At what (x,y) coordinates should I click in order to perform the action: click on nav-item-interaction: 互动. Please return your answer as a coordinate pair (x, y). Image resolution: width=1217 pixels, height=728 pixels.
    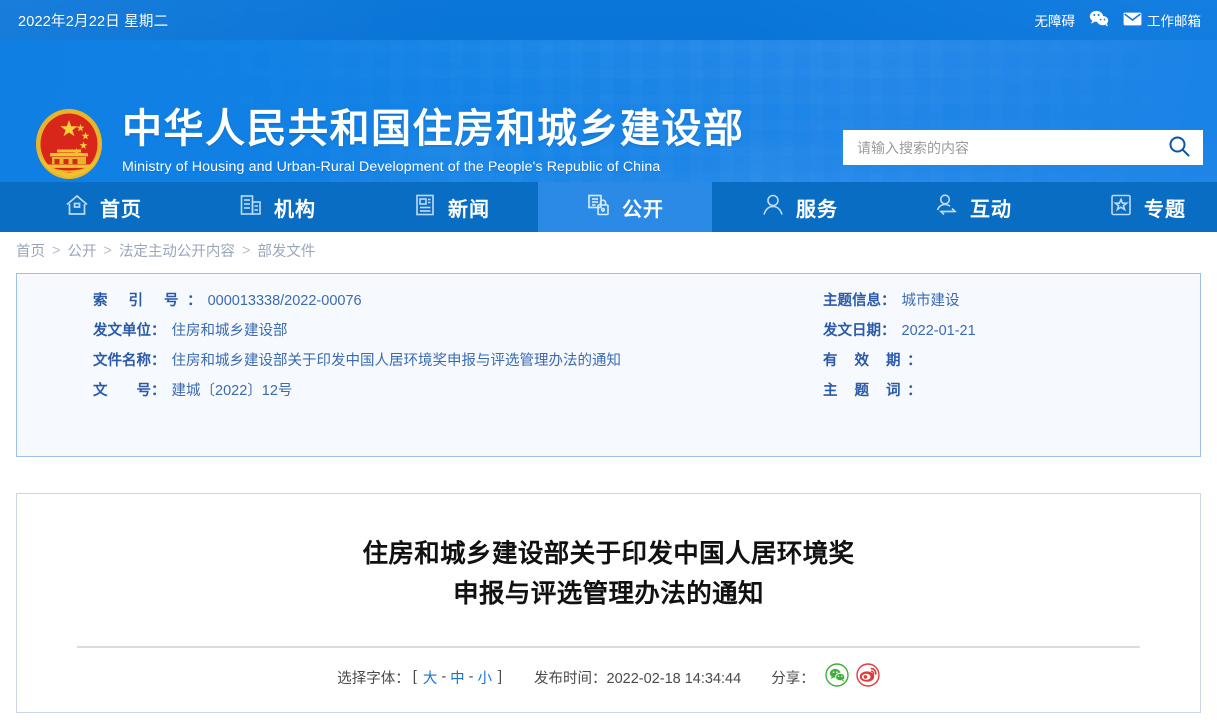
    Looking at the image, I should click on (973, 207).